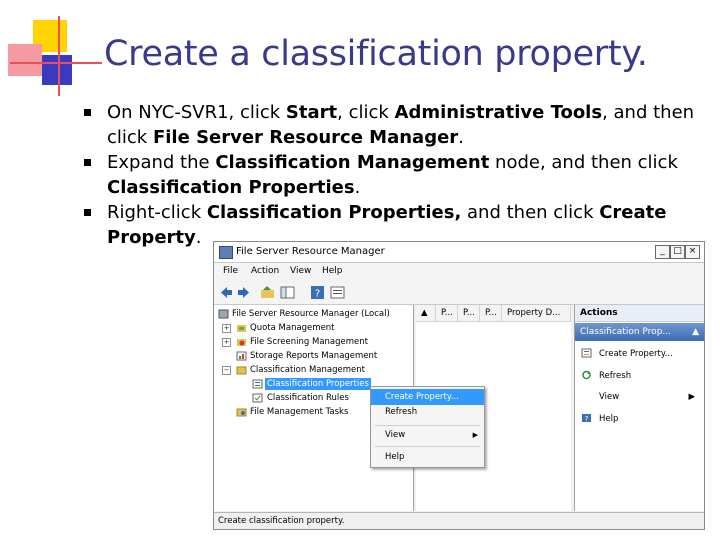  I want to click on context-refresh: Refresh, so click(427, 412).